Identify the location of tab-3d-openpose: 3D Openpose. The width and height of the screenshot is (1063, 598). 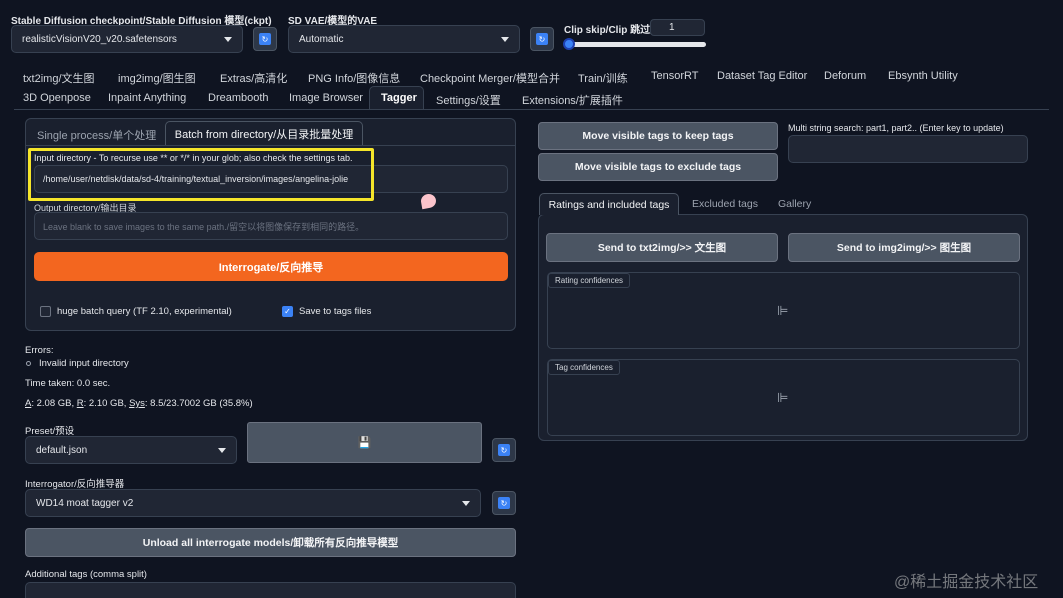
(57, 98).